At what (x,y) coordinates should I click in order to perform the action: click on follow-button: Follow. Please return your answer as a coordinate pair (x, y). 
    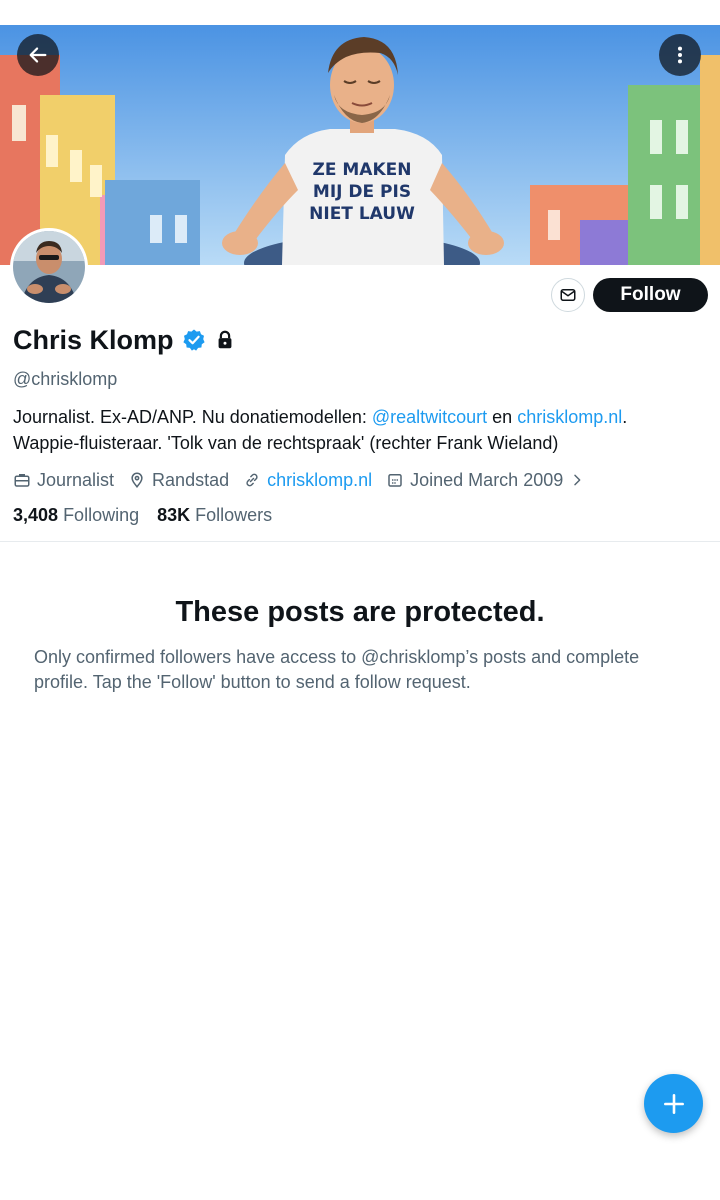
    Looking at the image, I should click on (650, 295).